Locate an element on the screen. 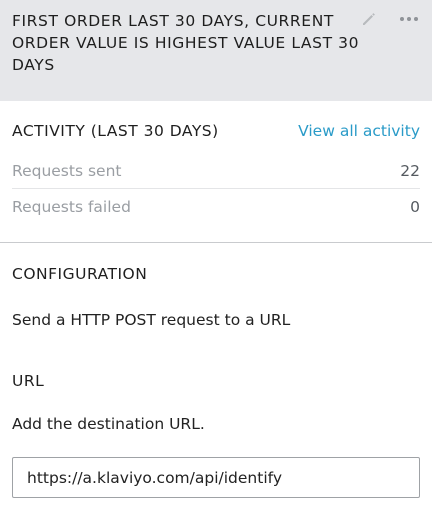  activity-section-title: ACTIVITY (LAST 30 DAYS) is located at coordinates (115, 131).